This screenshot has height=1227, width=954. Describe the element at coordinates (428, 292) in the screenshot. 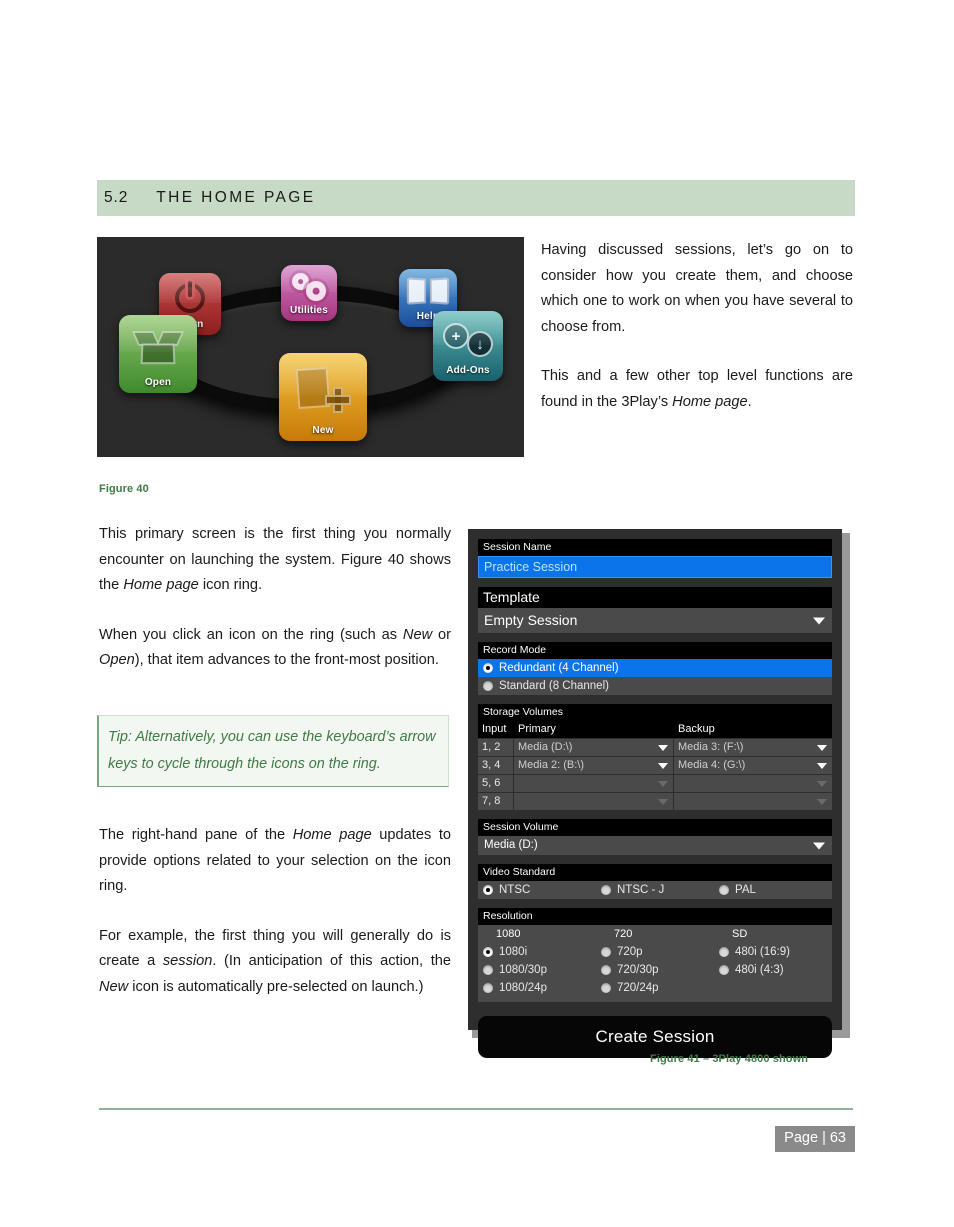

I see `book-icon` at that location.